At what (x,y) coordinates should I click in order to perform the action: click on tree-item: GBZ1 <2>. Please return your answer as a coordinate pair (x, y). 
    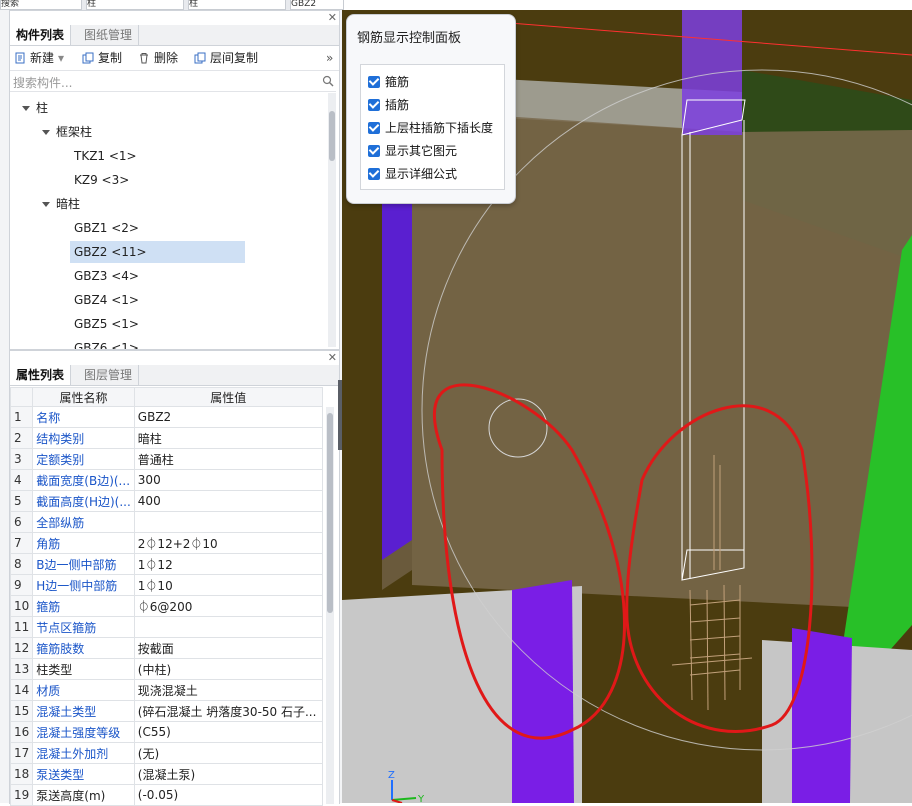
    Looking at the image, I should click on (106, 228).